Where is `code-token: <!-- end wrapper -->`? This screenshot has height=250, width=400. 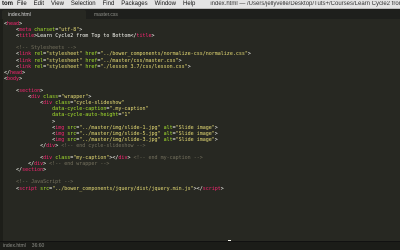
code-token: <!-- end wrapper --> is located at coordinates (79, 164).